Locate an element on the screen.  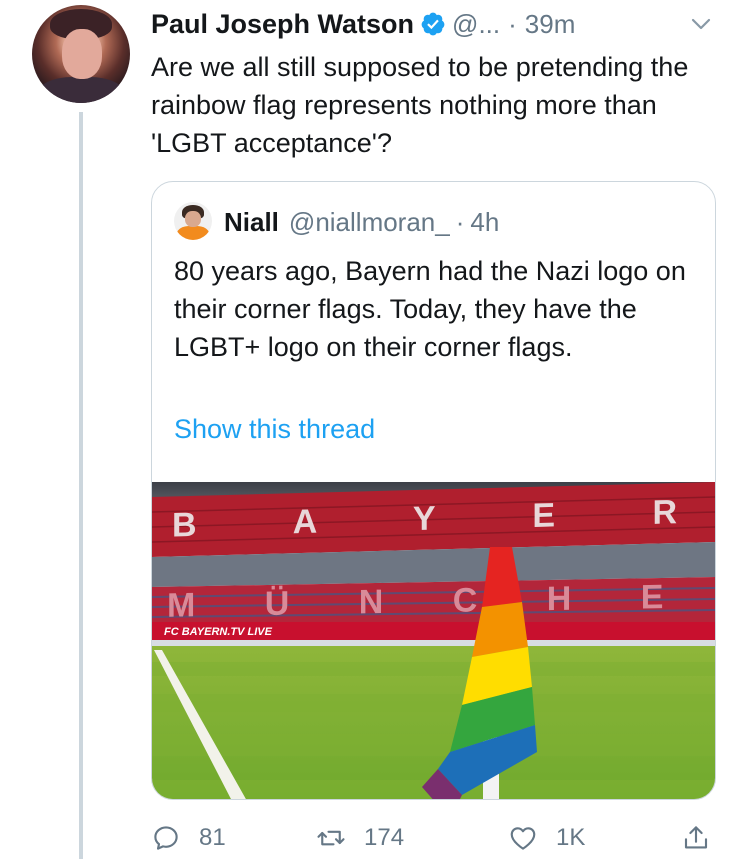
tweet-timestamp: 39m is located at coordinates (550, 24).